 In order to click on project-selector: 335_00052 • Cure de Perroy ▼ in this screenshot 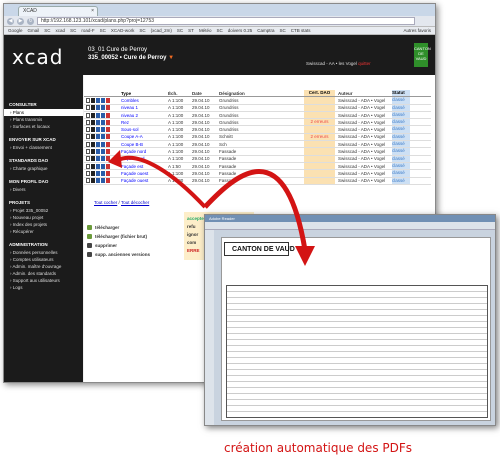, I will do `click(131, 58)`.